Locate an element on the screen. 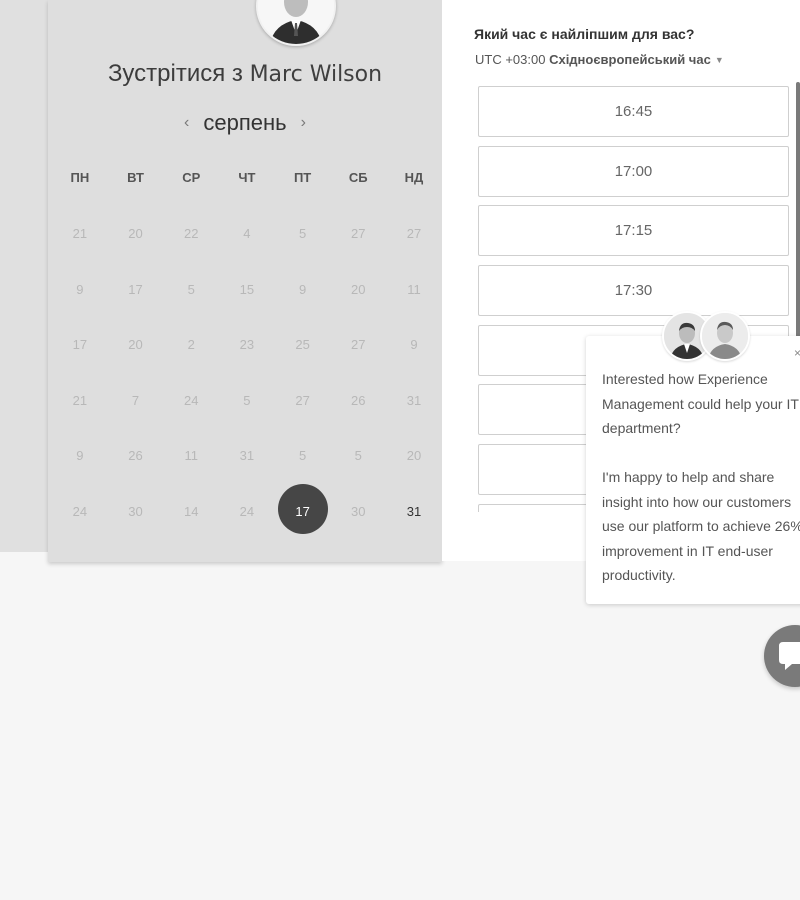 The height and width of the screenshot is (900, 800). title-prefix: Зустрітися з is located at coordinates (175, 73).